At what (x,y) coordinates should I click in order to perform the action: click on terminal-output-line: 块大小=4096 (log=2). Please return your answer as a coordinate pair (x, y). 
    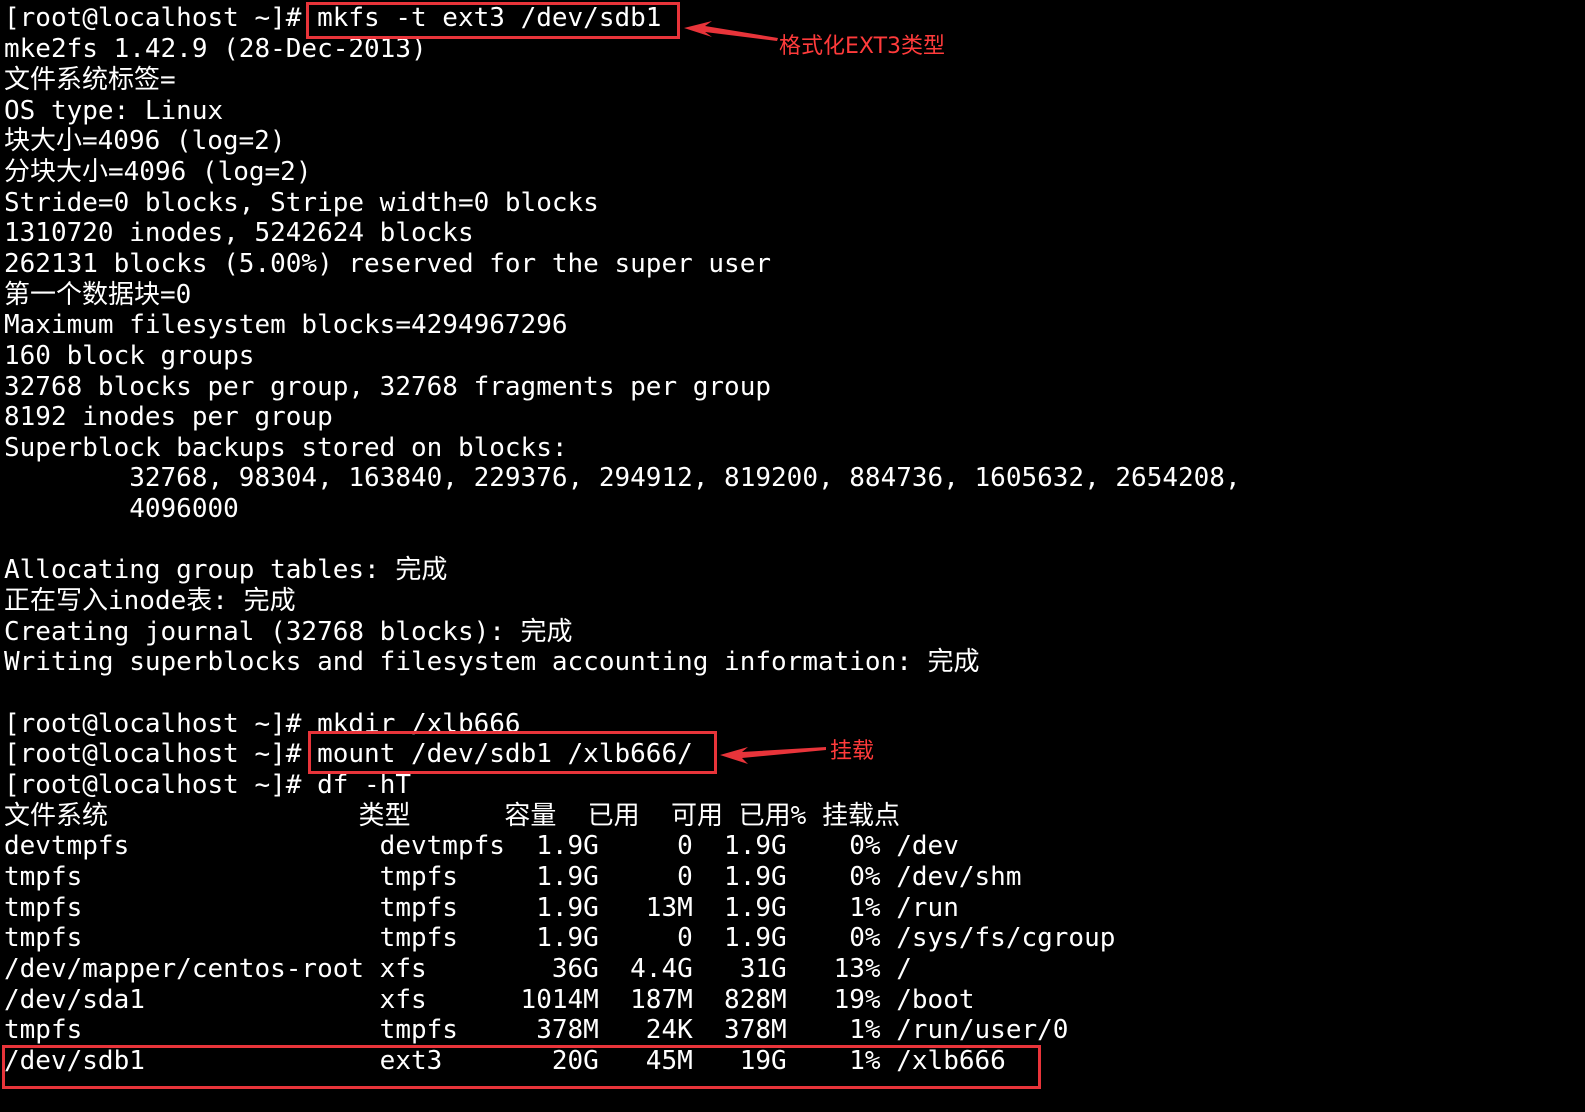
    Looking at the image, I should click on (145, 141).